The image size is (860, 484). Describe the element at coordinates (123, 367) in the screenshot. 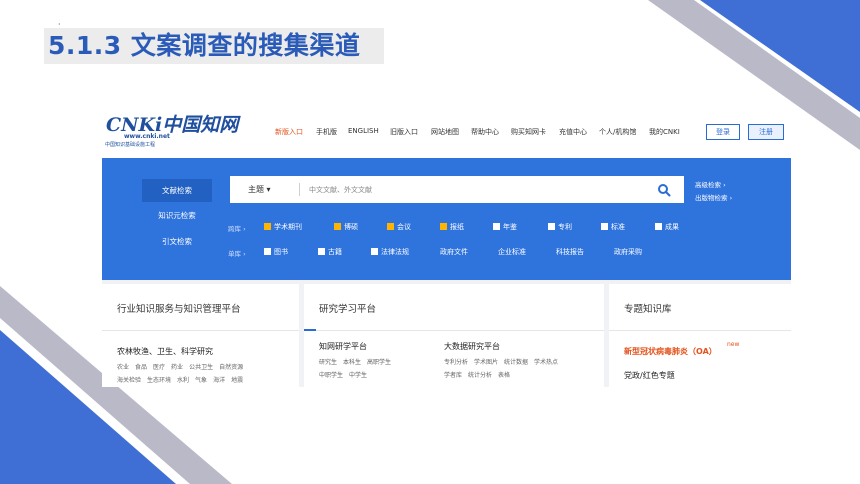

I see `industry-link: 农业` at that location.